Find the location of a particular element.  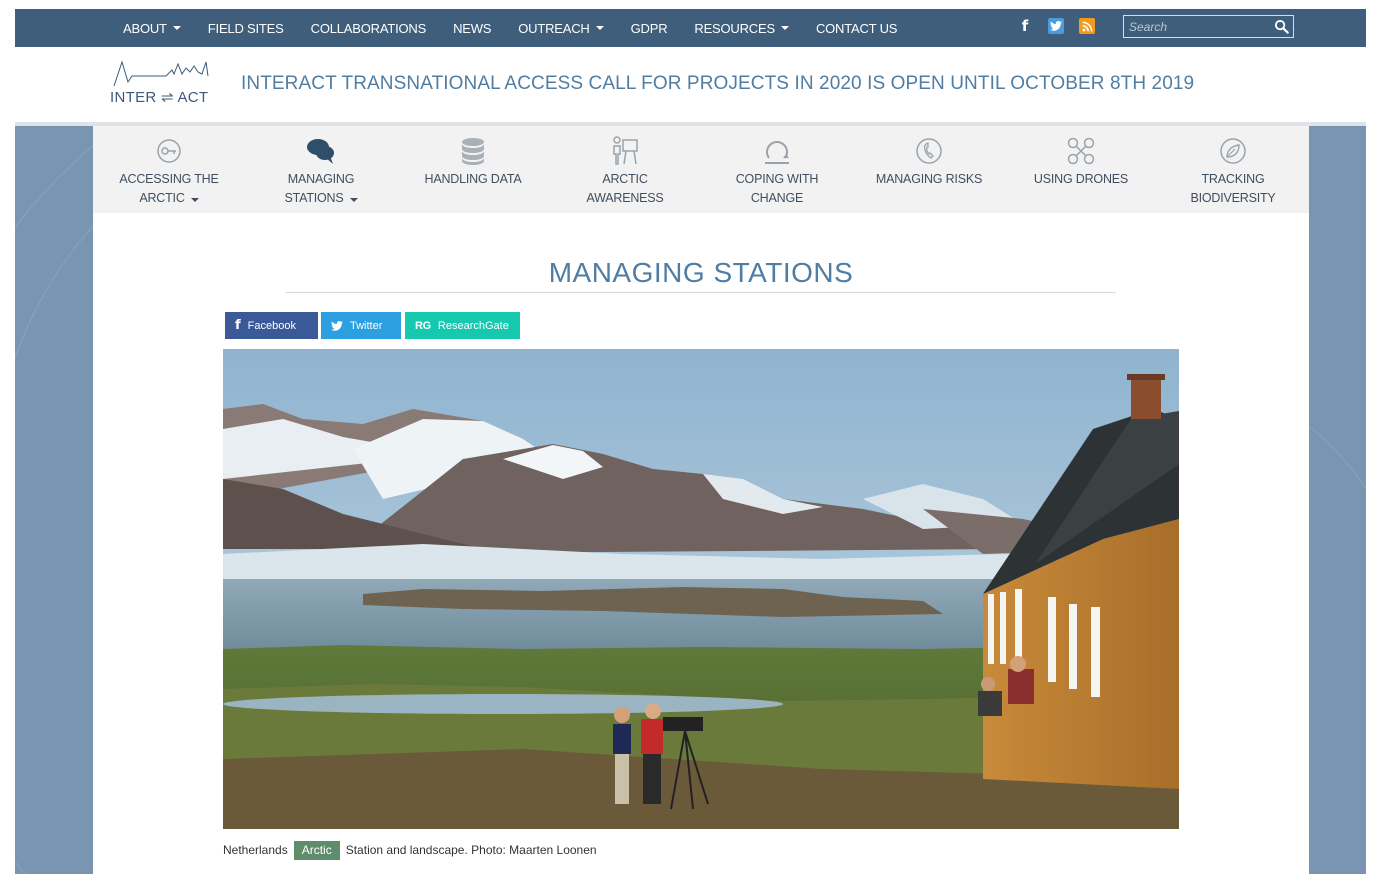

nav-item-field-sites: FIELD SITES is located at coordinates (246, 28).